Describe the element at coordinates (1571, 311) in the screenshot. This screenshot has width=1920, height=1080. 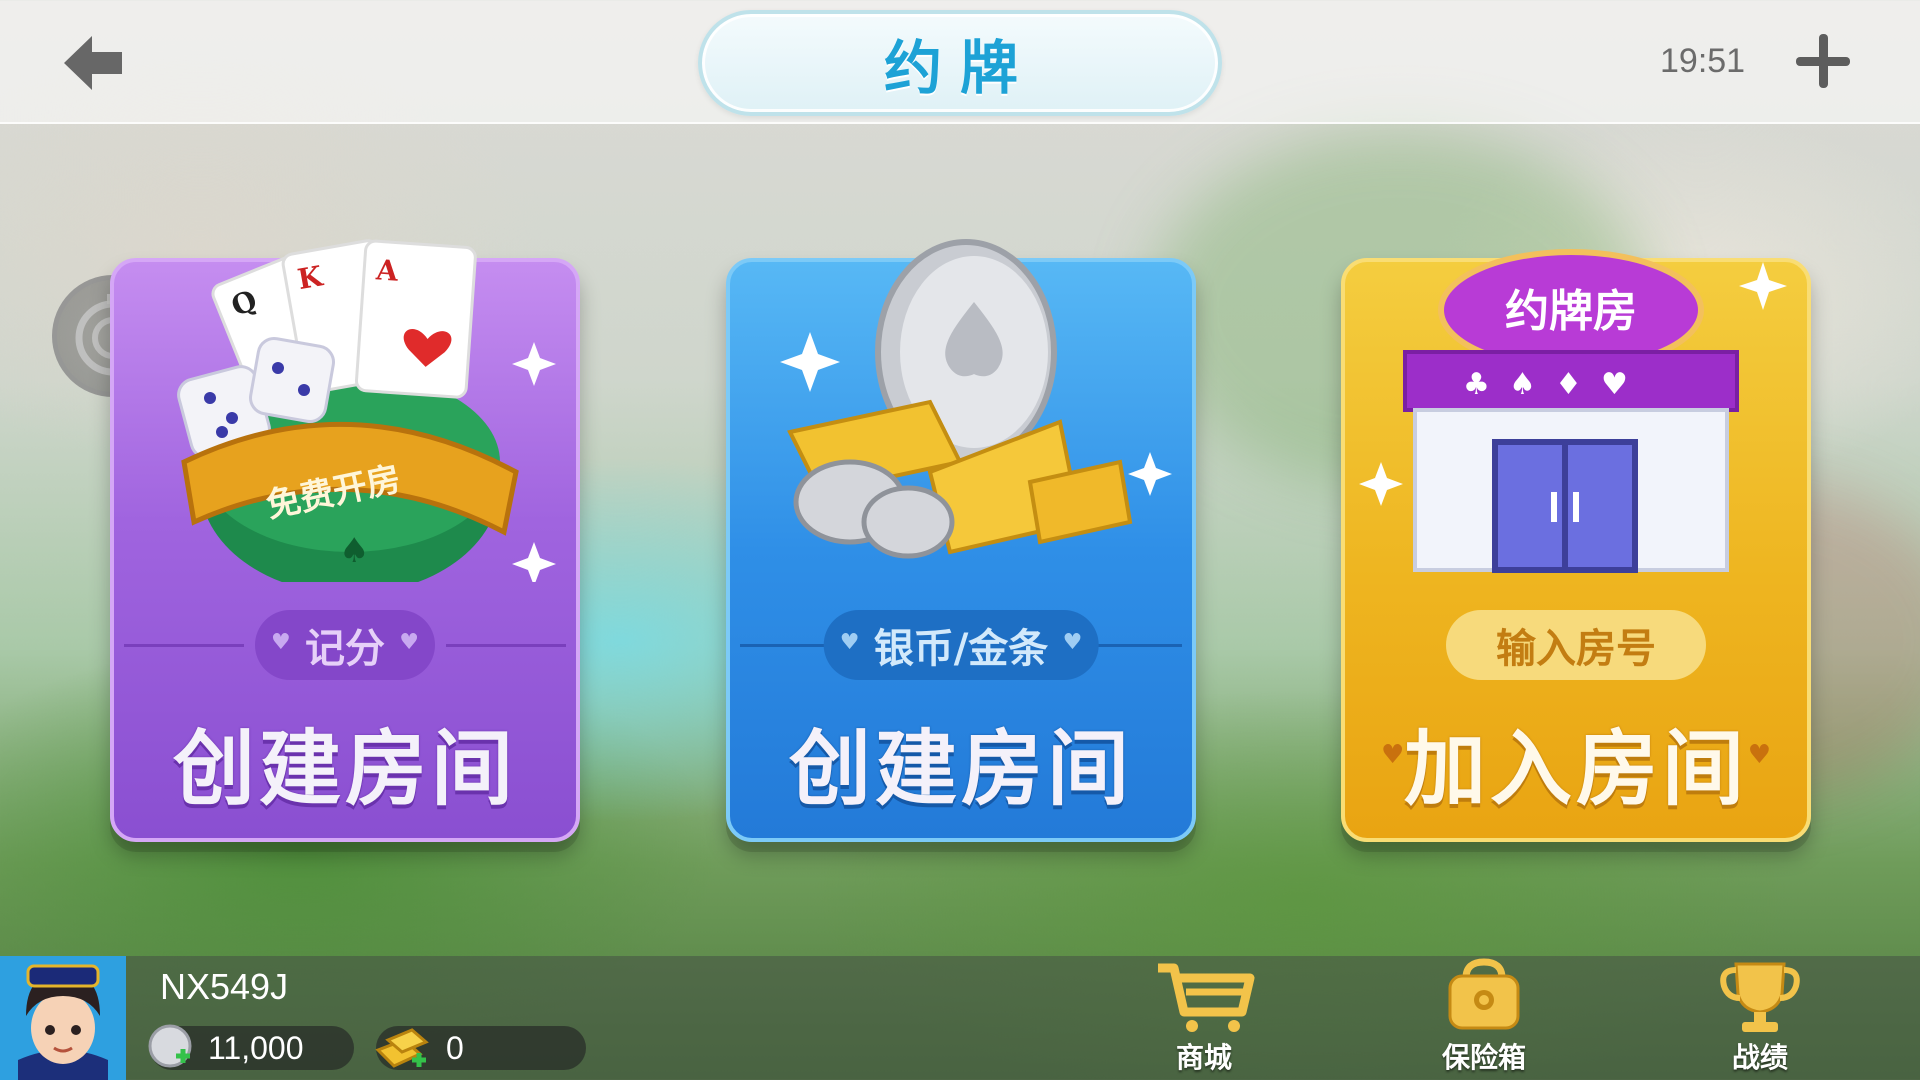
I see `badge-text: 约牌房` at that location.